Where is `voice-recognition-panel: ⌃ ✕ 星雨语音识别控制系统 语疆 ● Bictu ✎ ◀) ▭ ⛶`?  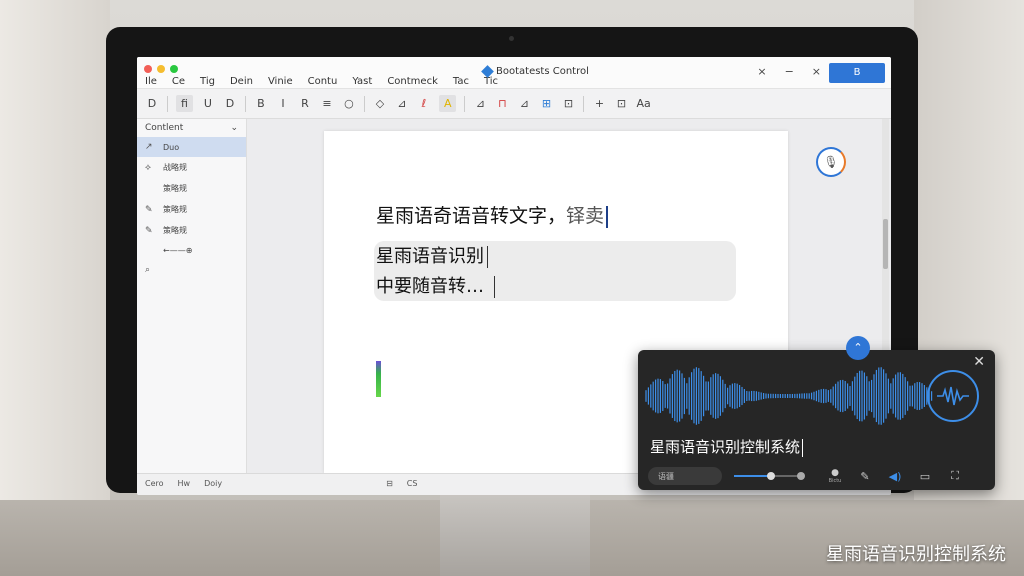
voice-recognition-panel: ⌃ ✕ 星雨语音识别控制系统 语疆 ● Bictu ✎ ◀) ▭ ⛶ is located at coordinates (816, 413).